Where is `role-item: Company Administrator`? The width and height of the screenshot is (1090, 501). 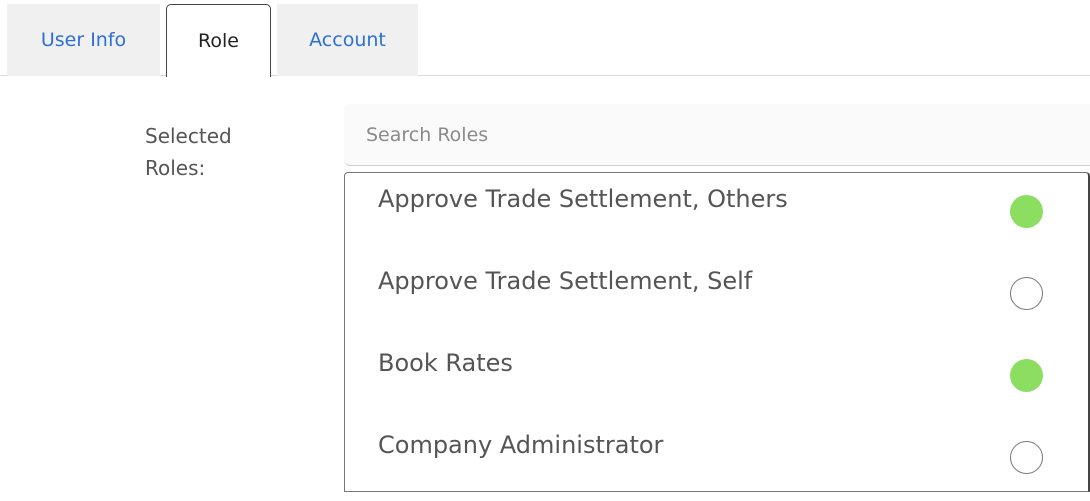
role-item: Company Administrator is located at coordinates (705, 460).